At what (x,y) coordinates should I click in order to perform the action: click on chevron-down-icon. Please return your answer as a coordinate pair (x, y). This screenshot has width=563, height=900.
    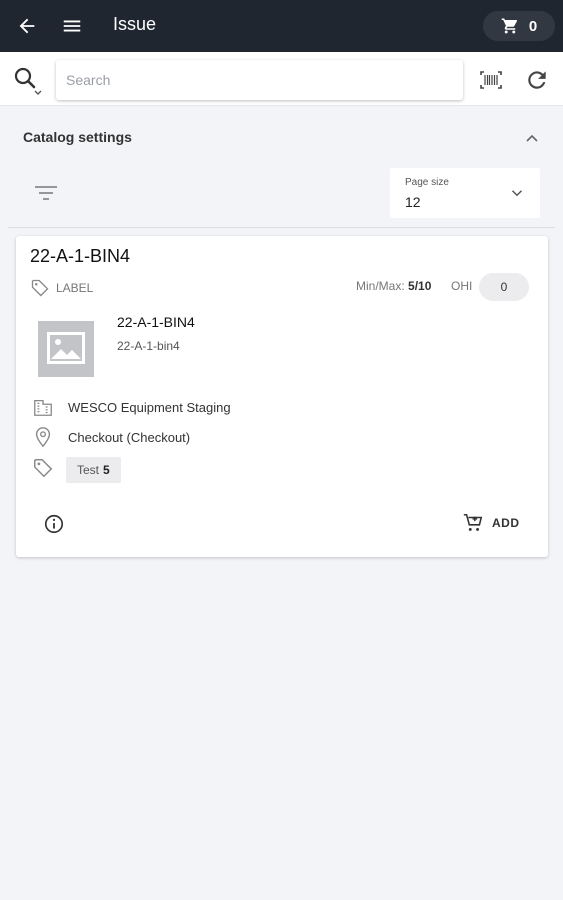
    Looking at the image, I should click on (517, 193).